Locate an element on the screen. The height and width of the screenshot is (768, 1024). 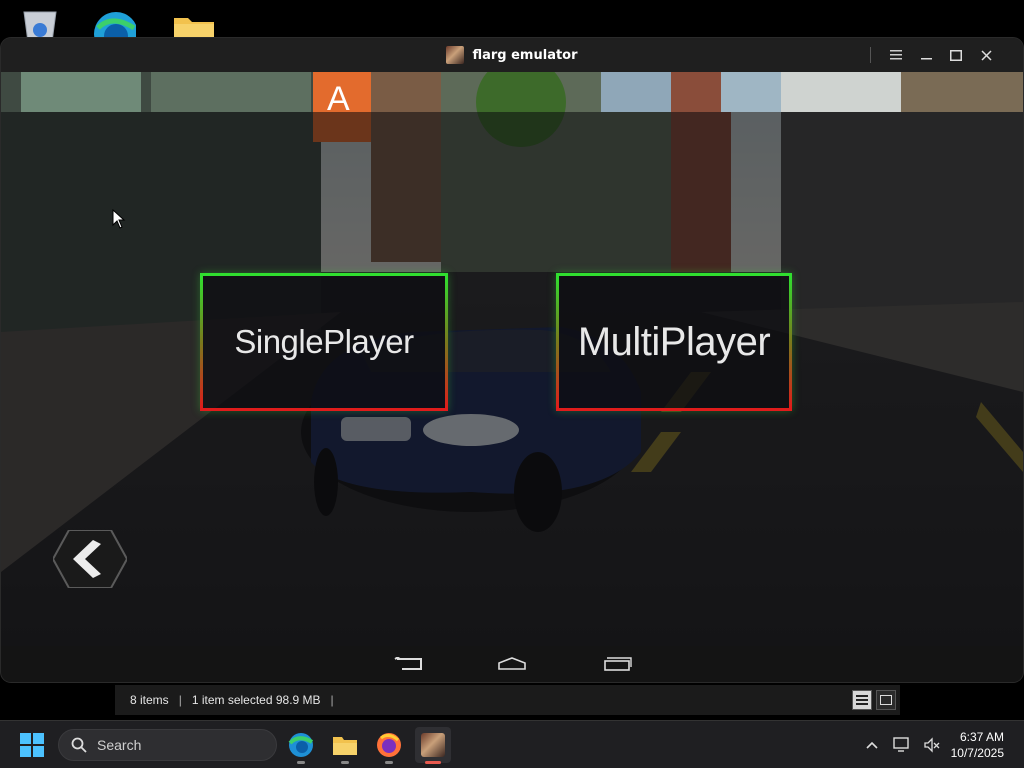
single-player-label: SinglePlayer is located at coordinates (324, 341).